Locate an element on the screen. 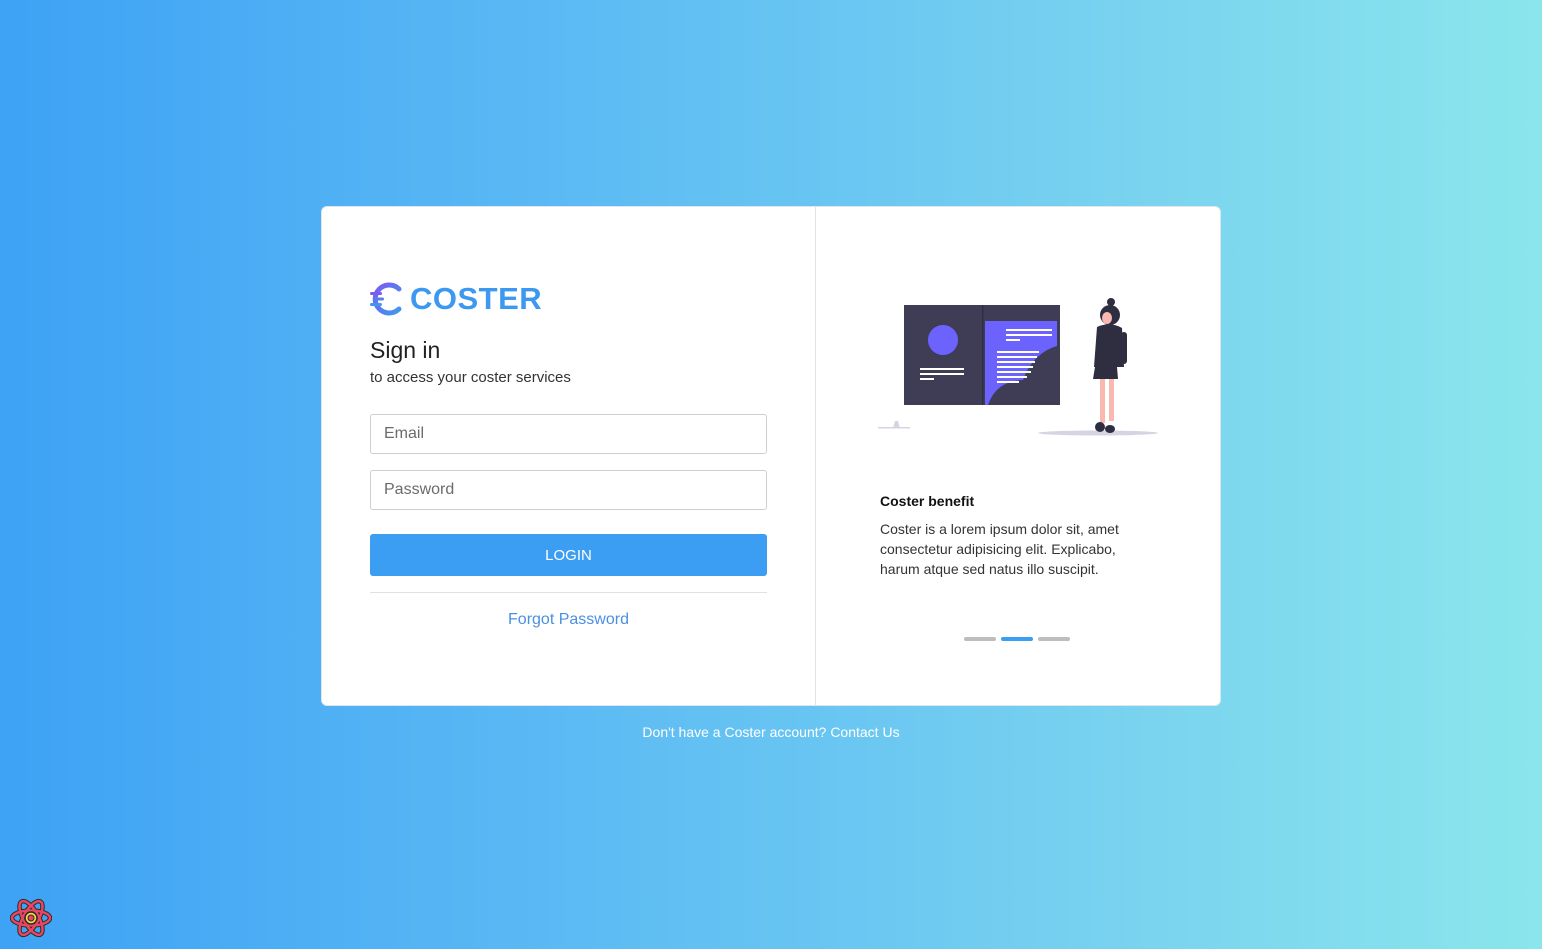 The height and width of the screenshot is (949, 1542). contact-us-link: Don't have a Coster account? Contact Us is located at coordinates (771, 732).